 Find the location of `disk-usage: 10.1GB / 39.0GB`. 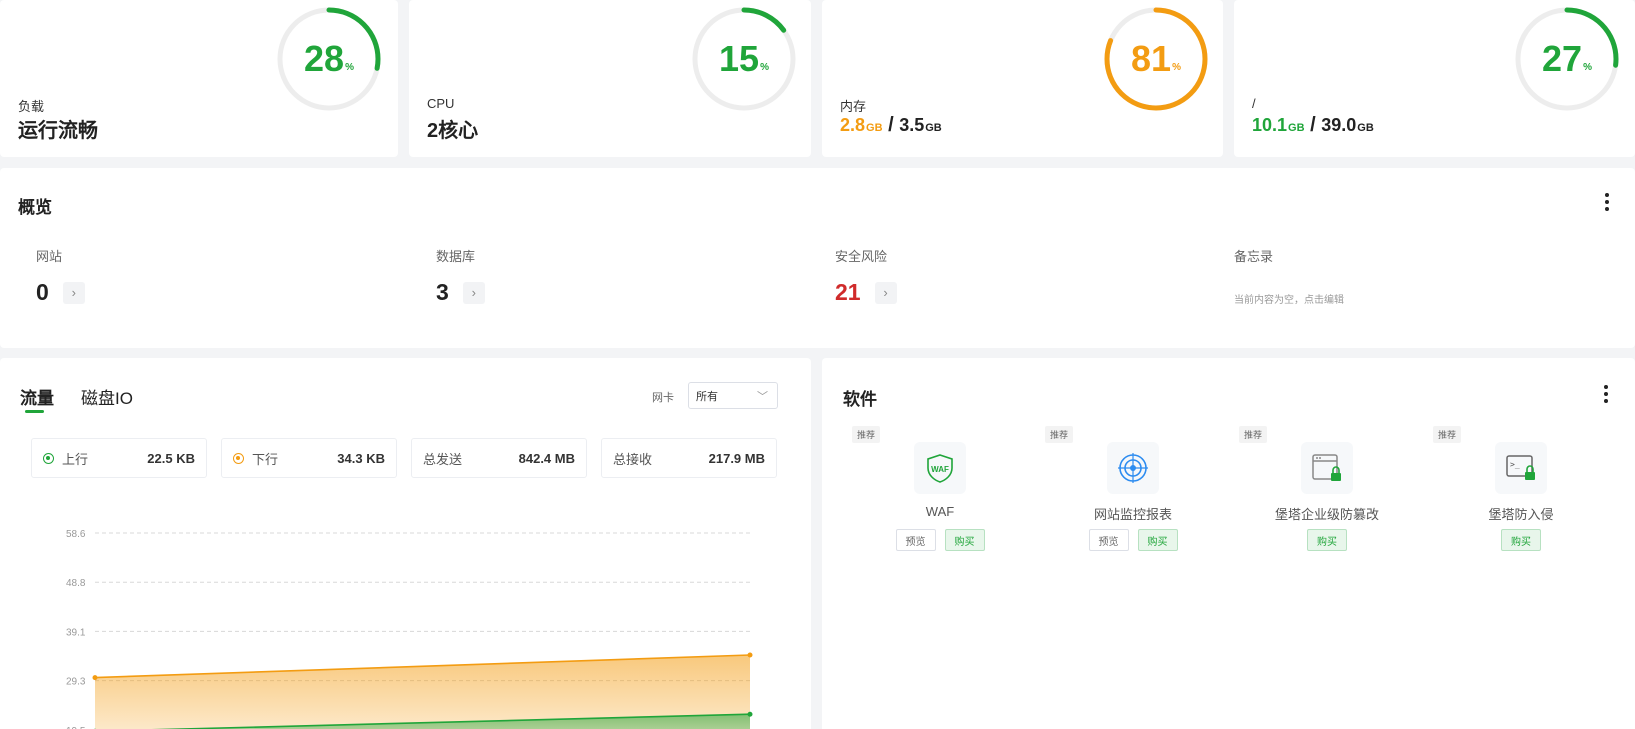

disk-usage: 10.1GB / 39.0GB is located at coordinates (1313, 125).